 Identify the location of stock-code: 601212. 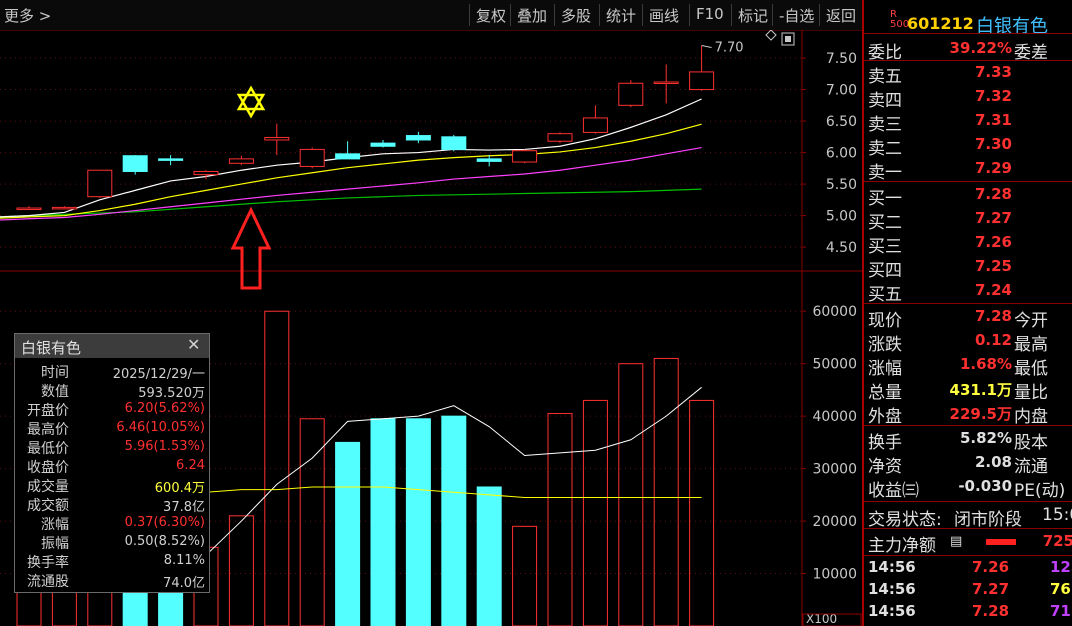
(940, 23).